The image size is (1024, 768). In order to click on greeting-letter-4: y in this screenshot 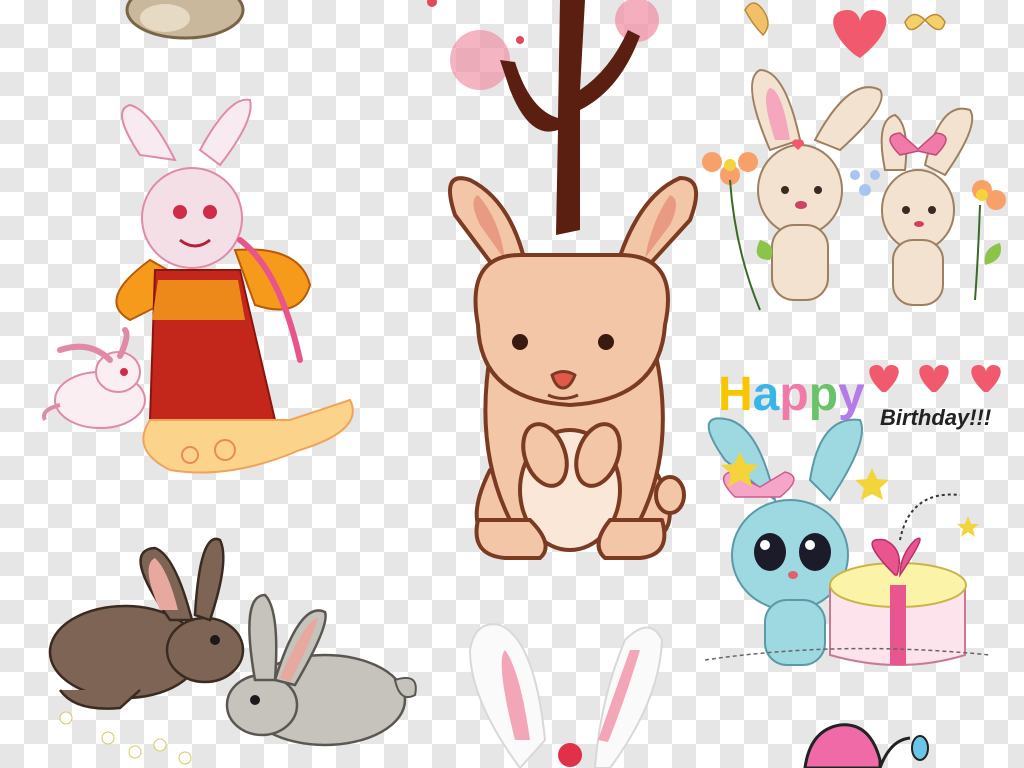, I will do `click(851, 394)`.